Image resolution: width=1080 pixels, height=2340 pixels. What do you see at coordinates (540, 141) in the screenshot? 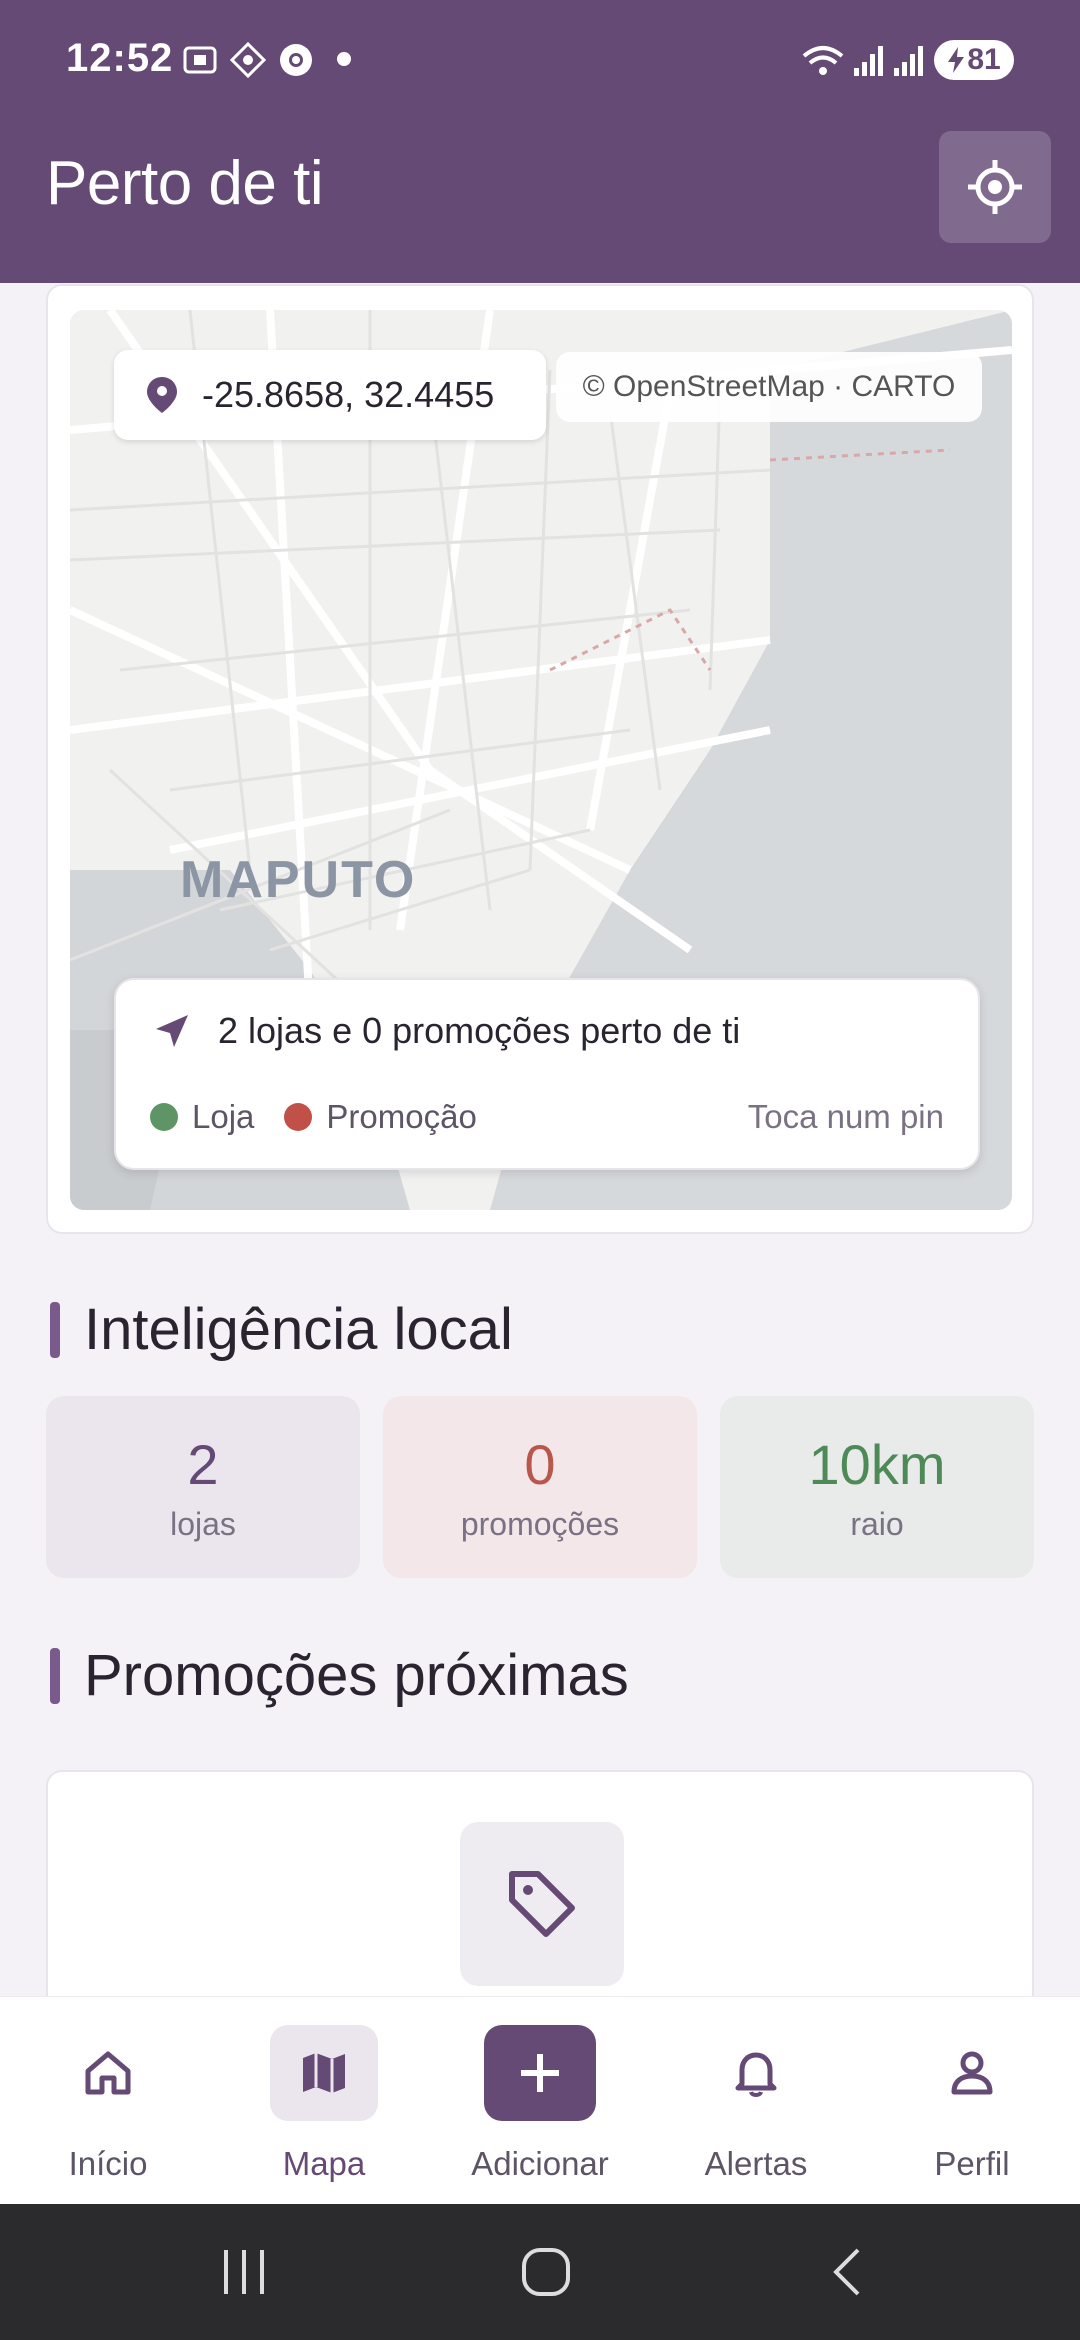
I see `app-header: 12:52 81 Perto de ti` at bounding box center [540, 141].